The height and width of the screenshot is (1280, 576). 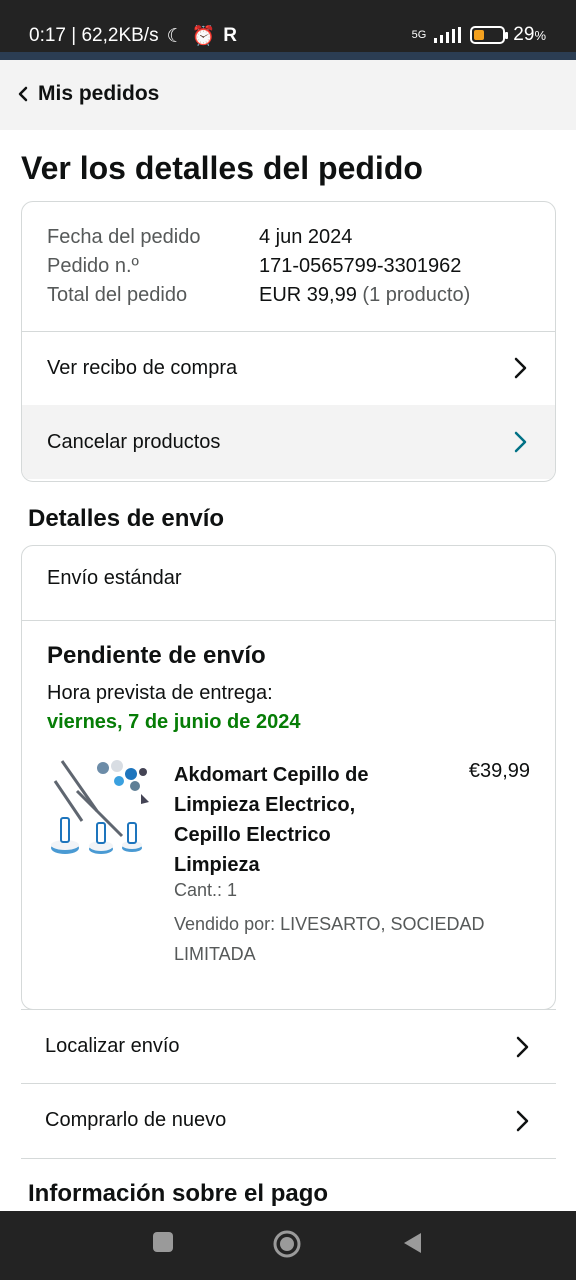 I want to click on receipt-label: Ver recibo de compra, so click(x=142, y=367).